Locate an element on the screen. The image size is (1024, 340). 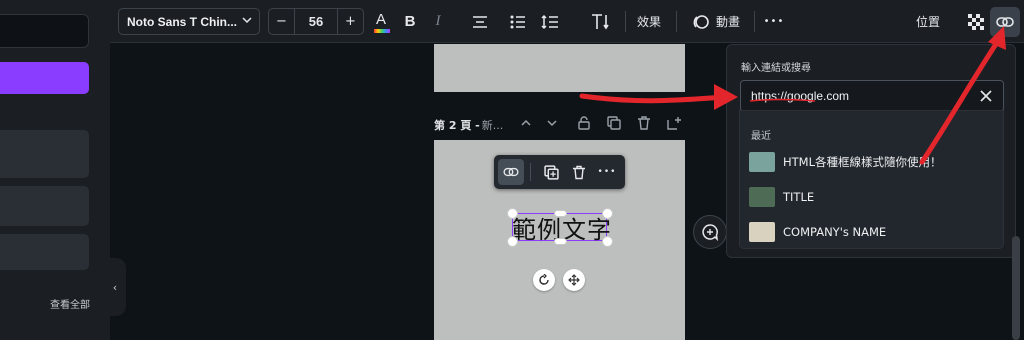
recent-link-title: COMPANY's NAME is located at coordinates (835, 232).